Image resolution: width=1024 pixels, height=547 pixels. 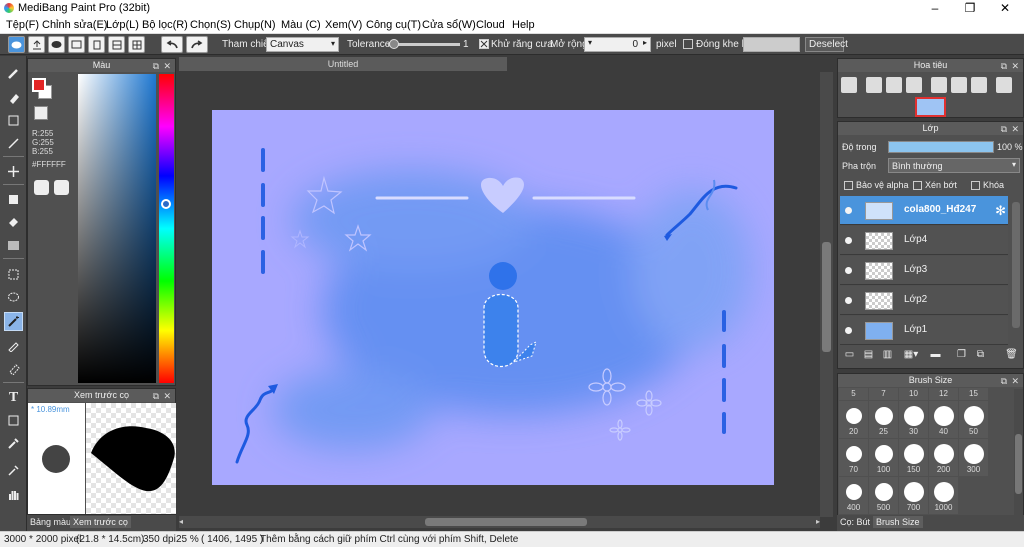 What do you see at coordinates (13, 368) in the screenshot?
I see `select-eraser-tool-icon` at bounding box center [13, 368].